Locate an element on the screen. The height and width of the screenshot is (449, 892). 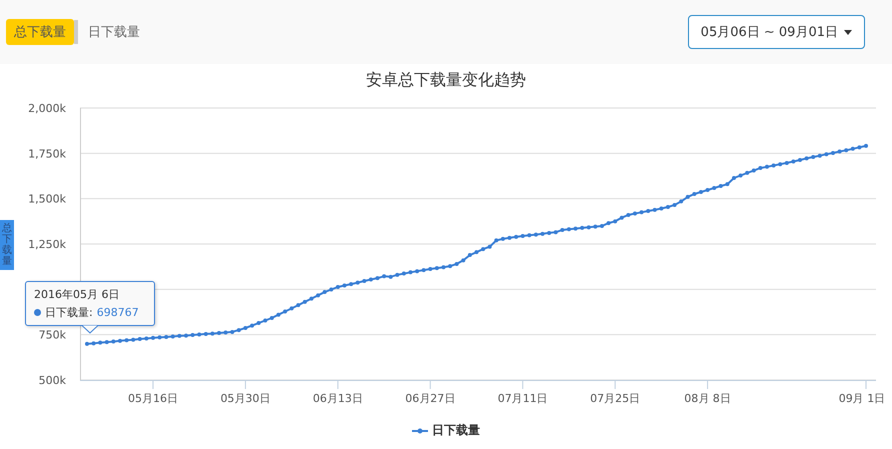
caret-icon is located at coordinates (848, 32).